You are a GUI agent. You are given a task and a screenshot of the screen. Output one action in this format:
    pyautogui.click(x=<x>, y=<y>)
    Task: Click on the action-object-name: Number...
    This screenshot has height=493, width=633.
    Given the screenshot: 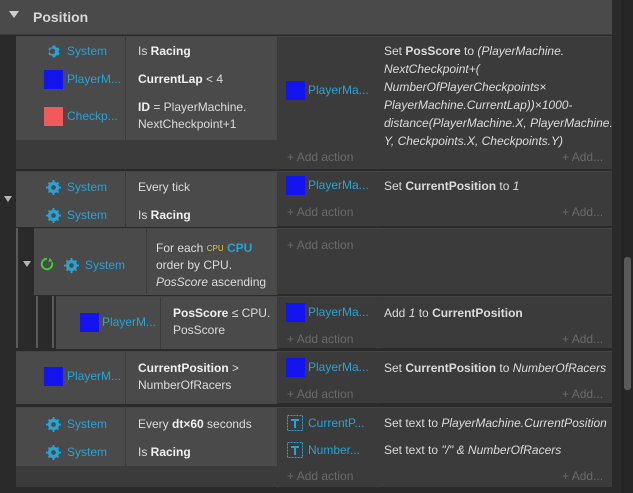 What is the action you would take?
    pyautogui.click(x=334, y=450)
    